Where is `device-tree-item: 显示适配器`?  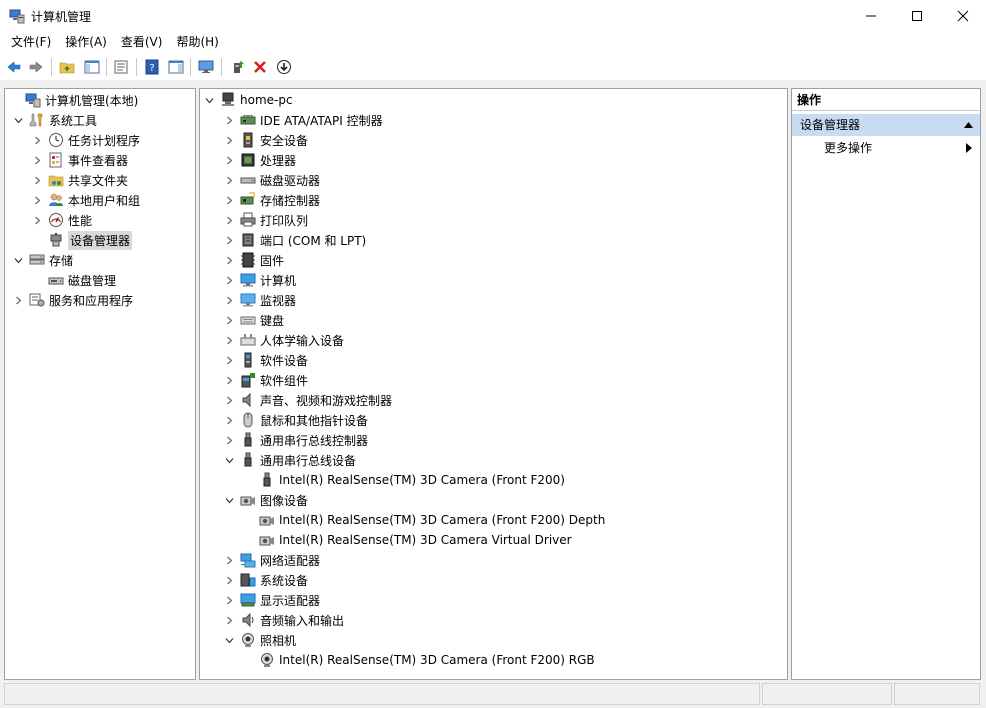
device-tree-item: 显示适配器 is located at coordinates (272, 600).